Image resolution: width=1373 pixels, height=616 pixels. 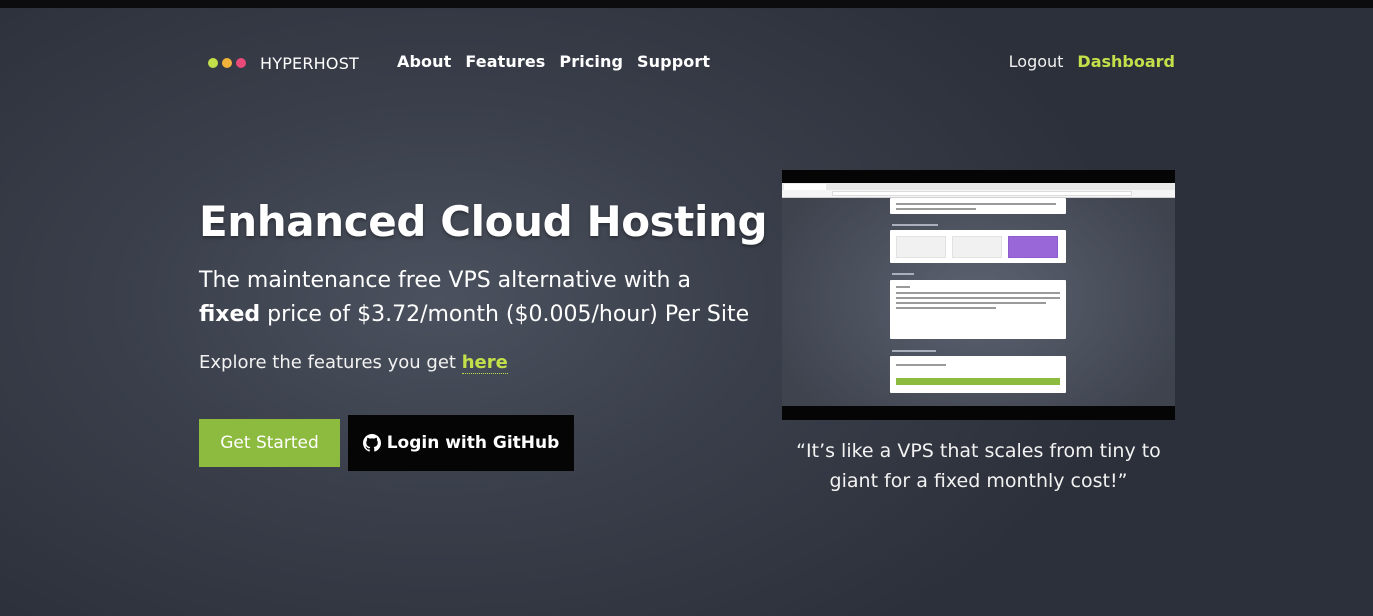 I want to click on video-card-config, so click(x=978, y=309).